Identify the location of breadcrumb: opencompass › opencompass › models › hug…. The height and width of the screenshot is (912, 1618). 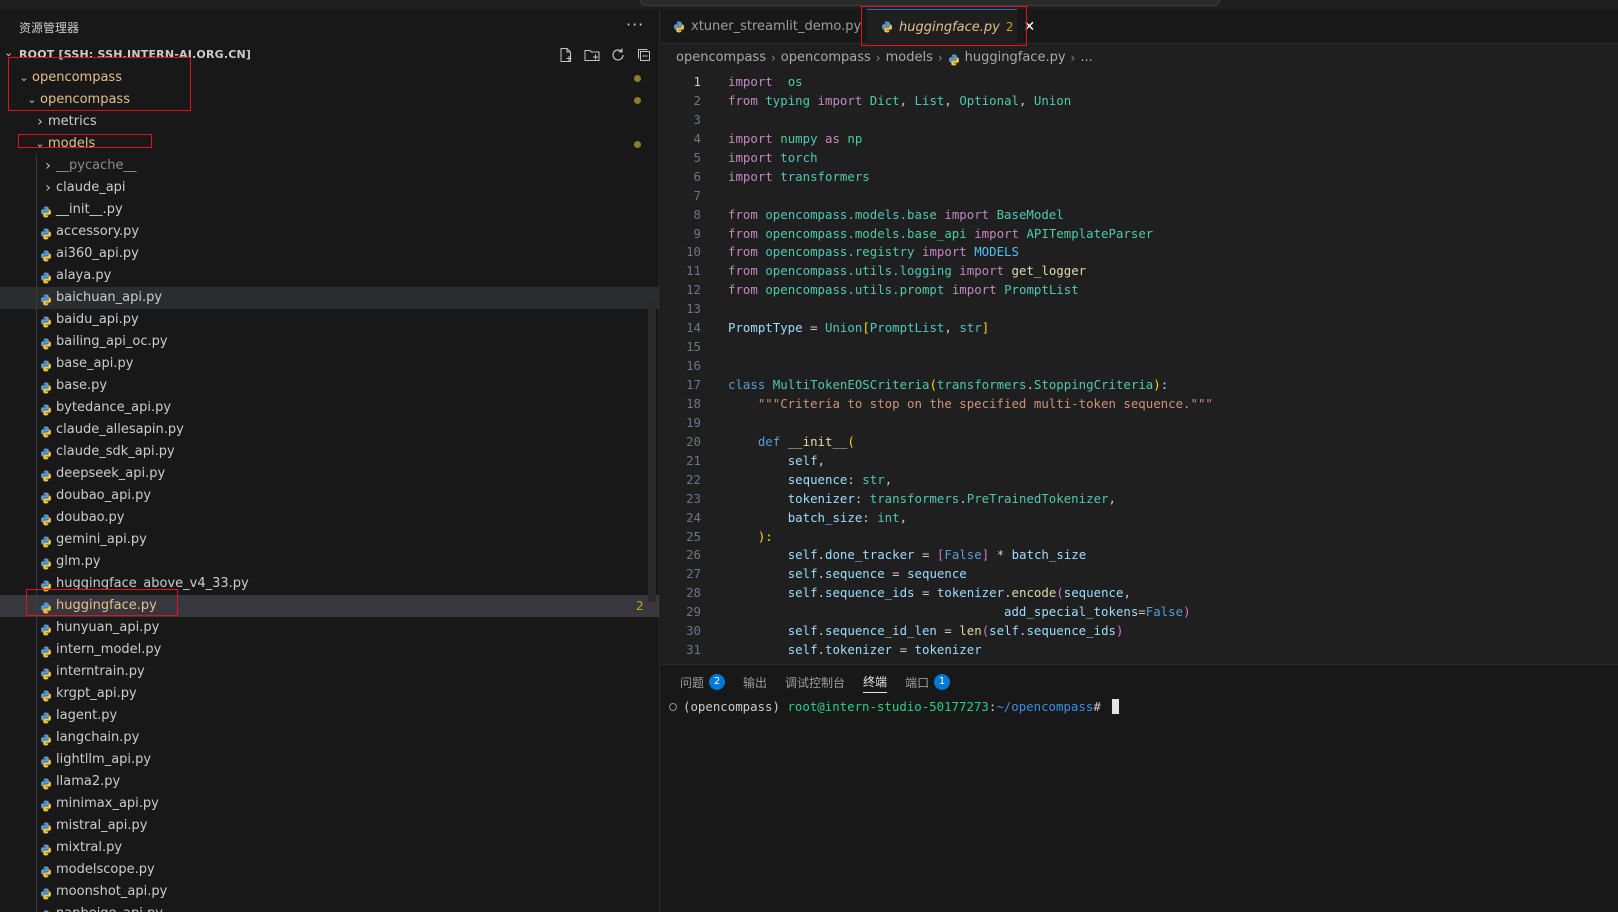
(884, 58).